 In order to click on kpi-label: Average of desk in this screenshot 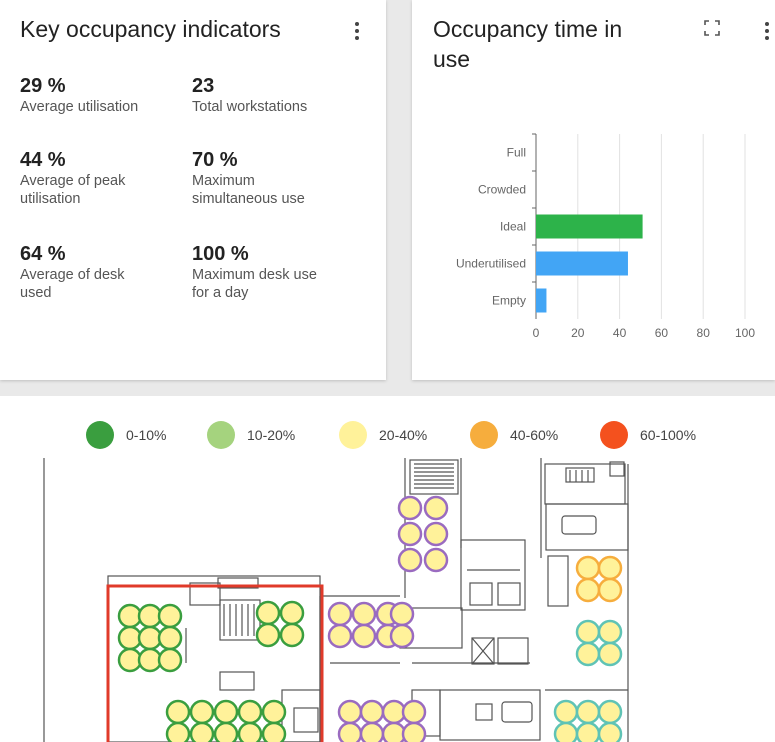, I will do `click(72, 275)`.